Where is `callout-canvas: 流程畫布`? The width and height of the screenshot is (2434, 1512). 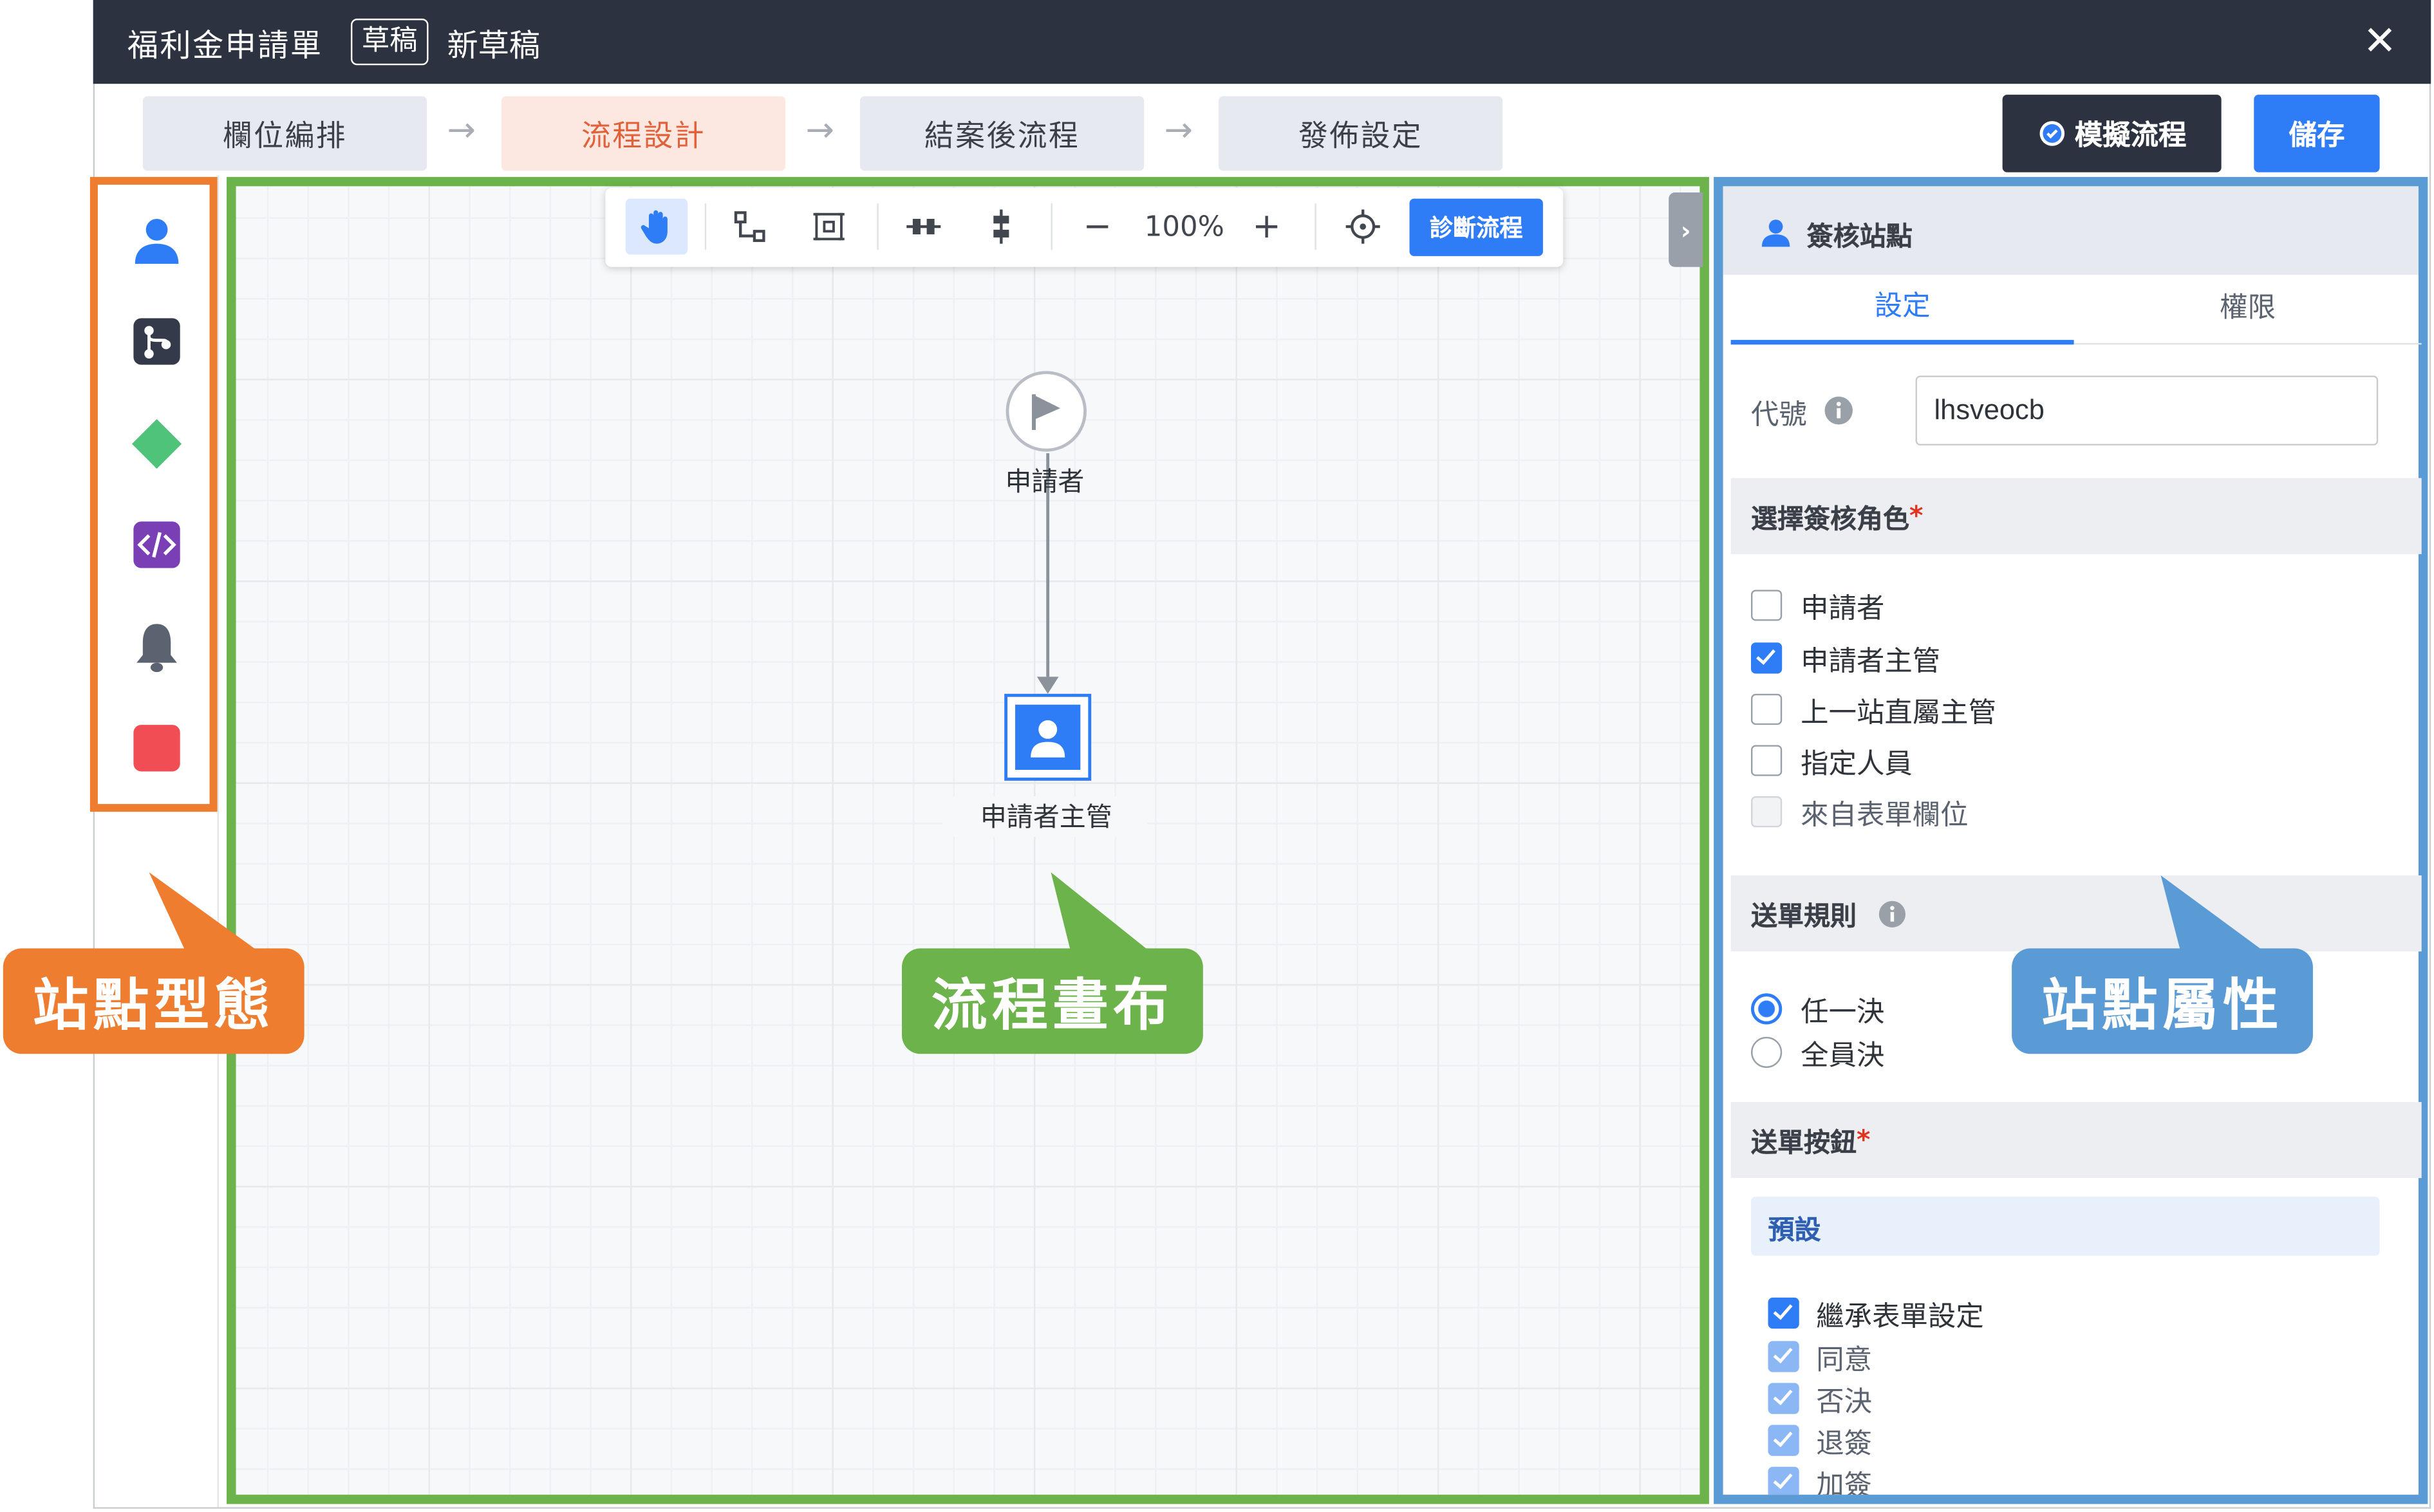 callout-canvas: 流程畫布 is located at coordinates (1052, 1001).